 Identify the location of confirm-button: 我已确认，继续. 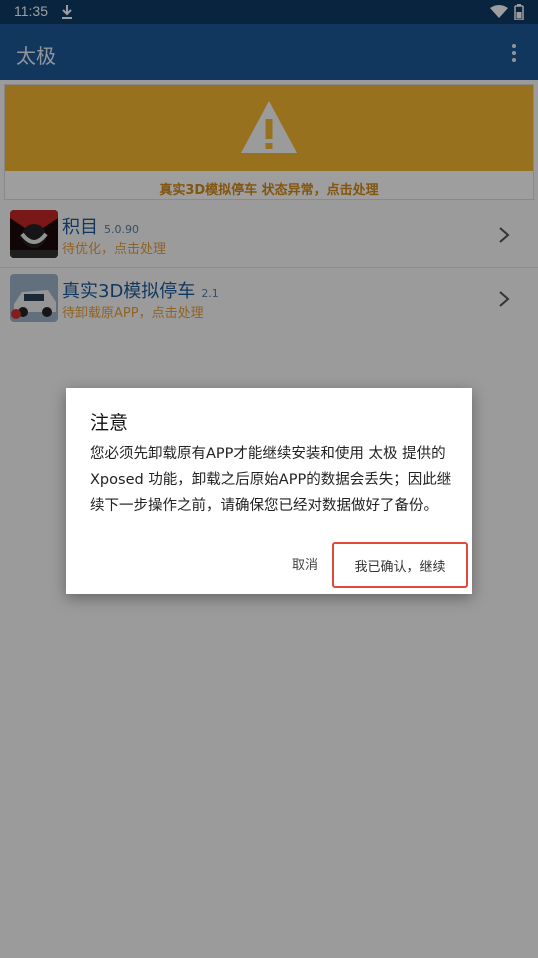
(400, 565).